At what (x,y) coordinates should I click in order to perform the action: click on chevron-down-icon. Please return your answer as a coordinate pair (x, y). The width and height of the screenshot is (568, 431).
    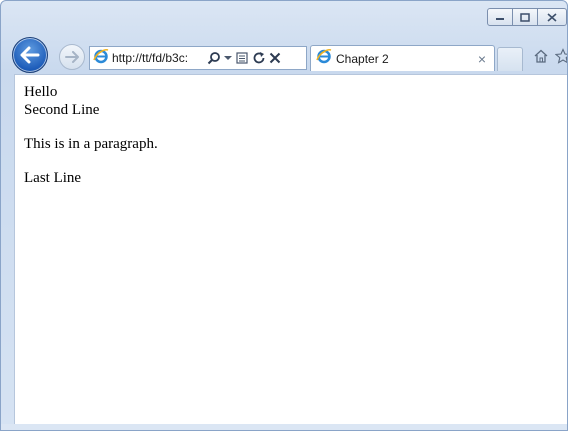
    Looking at the image, I should click on (228, 58).